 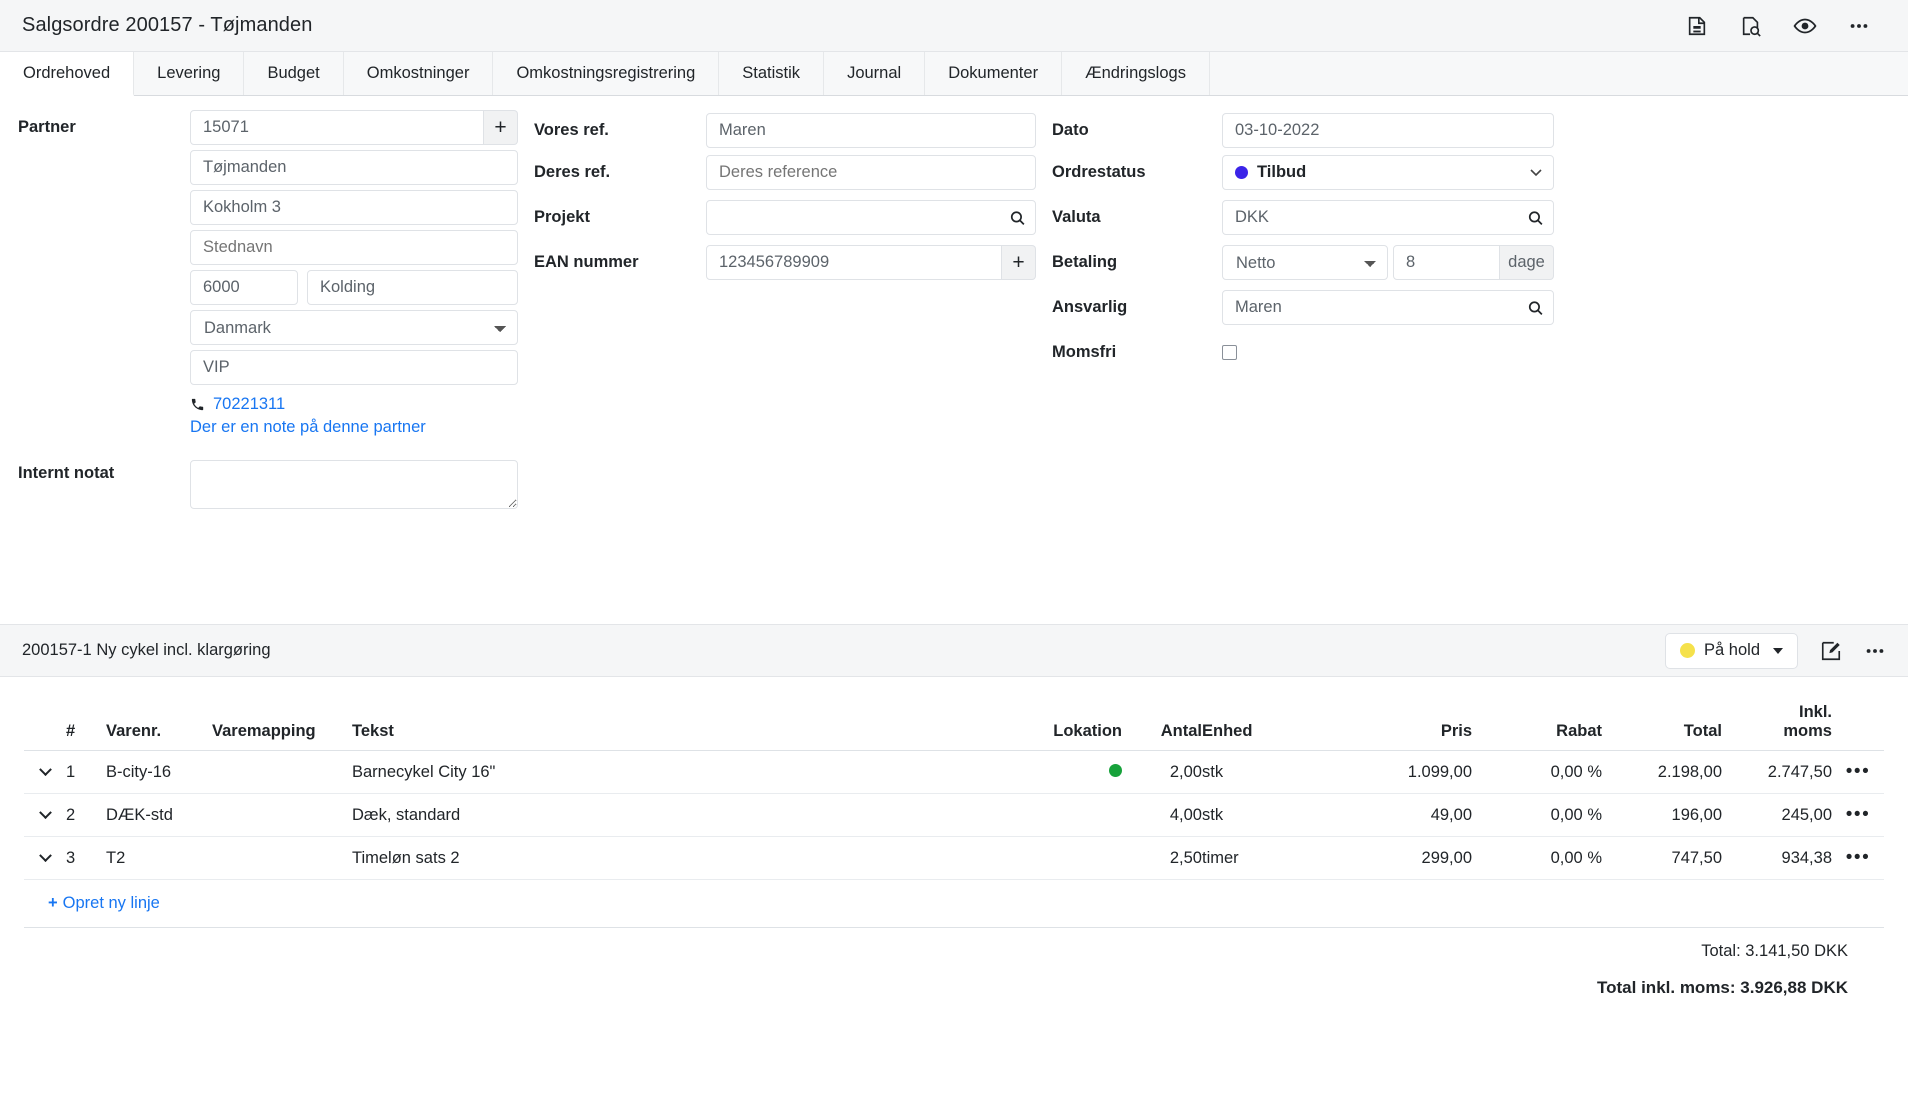 What do you see at coordinates (1084, 352) in the screenshot?
I see `momsfri-label: Momsfri` at bounding box center [1084, 352].